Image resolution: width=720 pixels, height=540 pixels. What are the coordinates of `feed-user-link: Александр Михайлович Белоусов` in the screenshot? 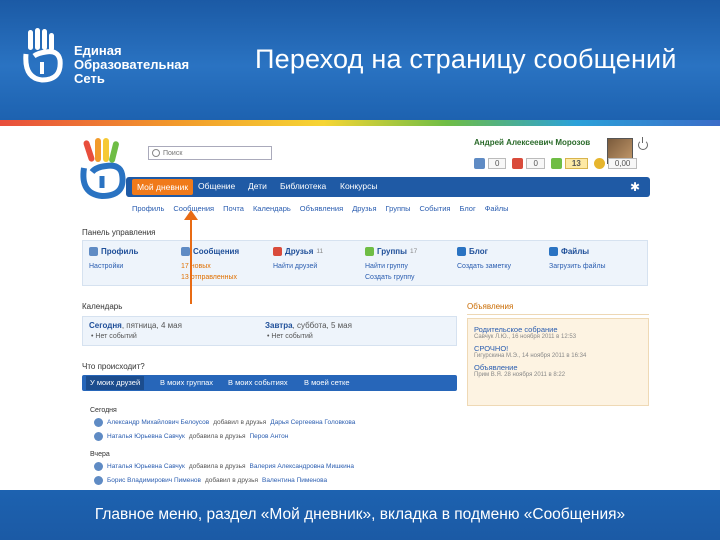 It's located at (158, 422).